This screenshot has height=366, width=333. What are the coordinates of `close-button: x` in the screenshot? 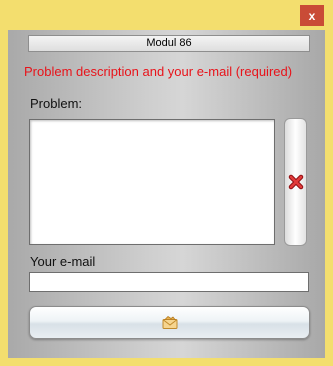 It's located at (312, 15).